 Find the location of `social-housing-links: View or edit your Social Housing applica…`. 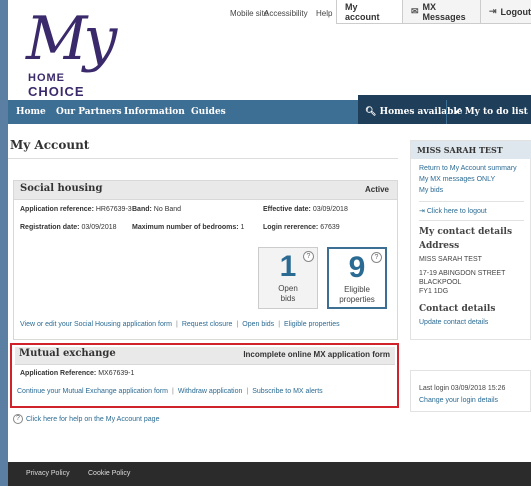

social-housing-links: View or edit your Social Housing applica… is located at coordinates (180, 324).